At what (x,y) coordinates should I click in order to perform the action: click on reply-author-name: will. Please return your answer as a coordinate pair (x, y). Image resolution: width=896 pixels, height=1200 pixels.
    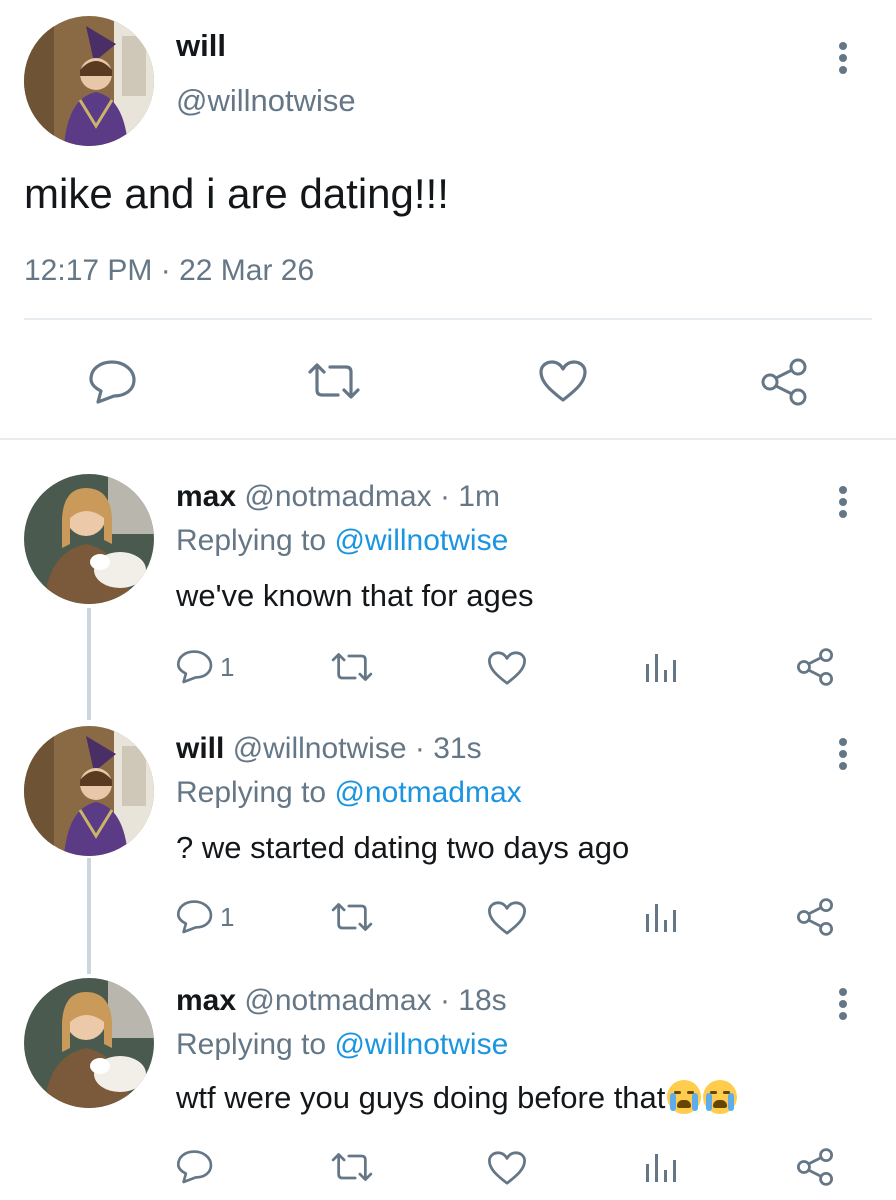
    Looking at the image, I should click on (200, 748).